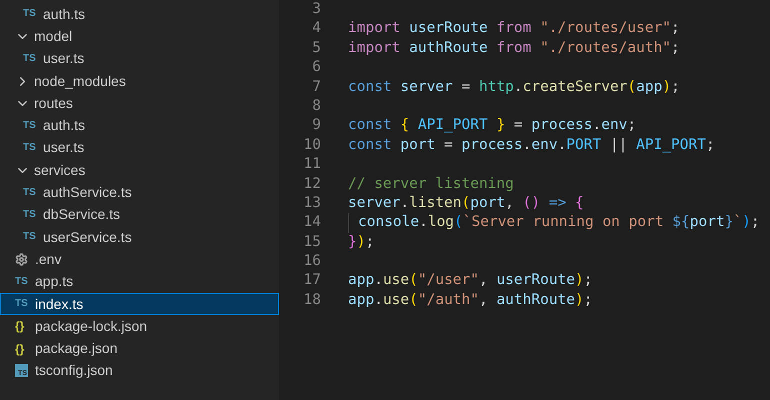 Image resolution: width=770 pixels, height=400 pixels. Describe the element at coordinates (311, 280) in the screenshot. I see `line-number: 17` at that location.